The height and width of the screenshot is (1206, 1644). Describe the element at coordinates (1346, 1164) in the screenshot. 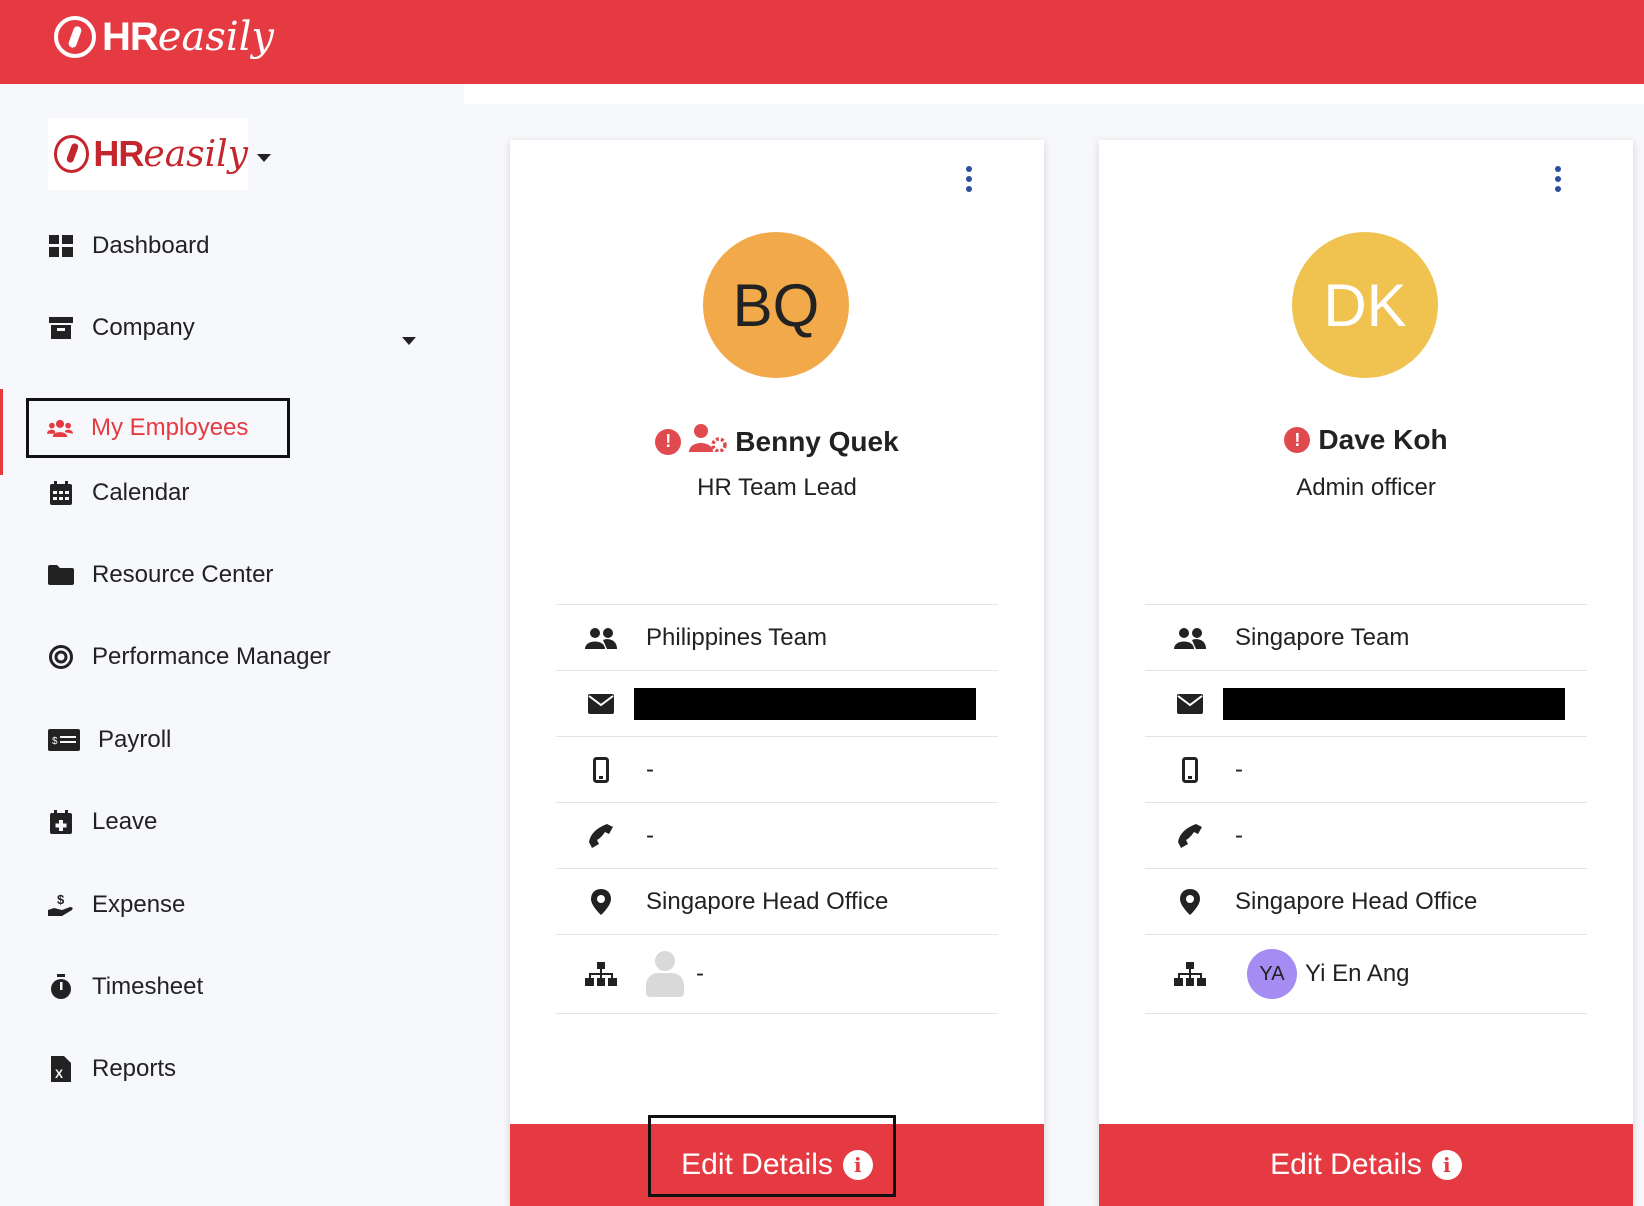

I see `edit-details-label: Edit Details` at that location.